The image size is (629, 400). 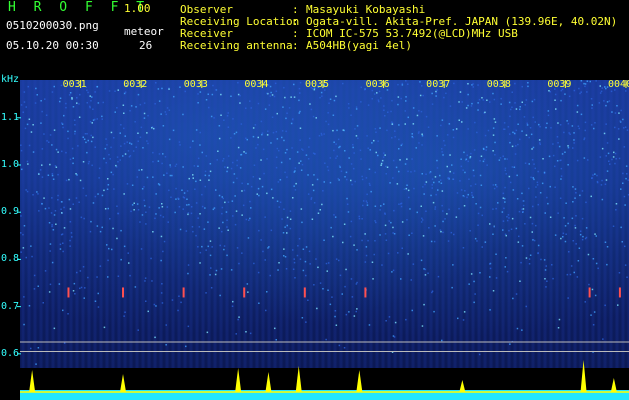 I want to click on file-name: 0510200030.png, so click(x=52, y=25).